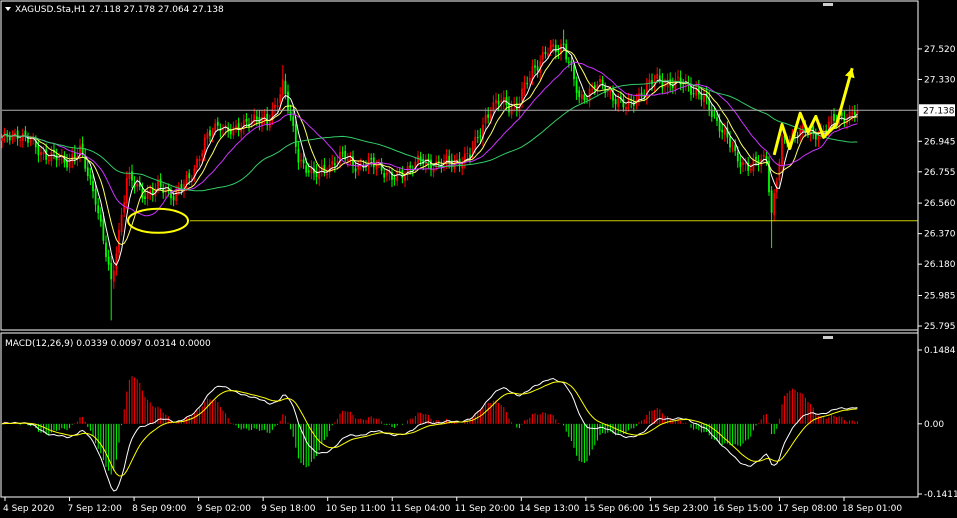 This screenshot has height=518, width=957. I want to click on time-tick-label: 9 Sep 18:00, so click(288, 509).